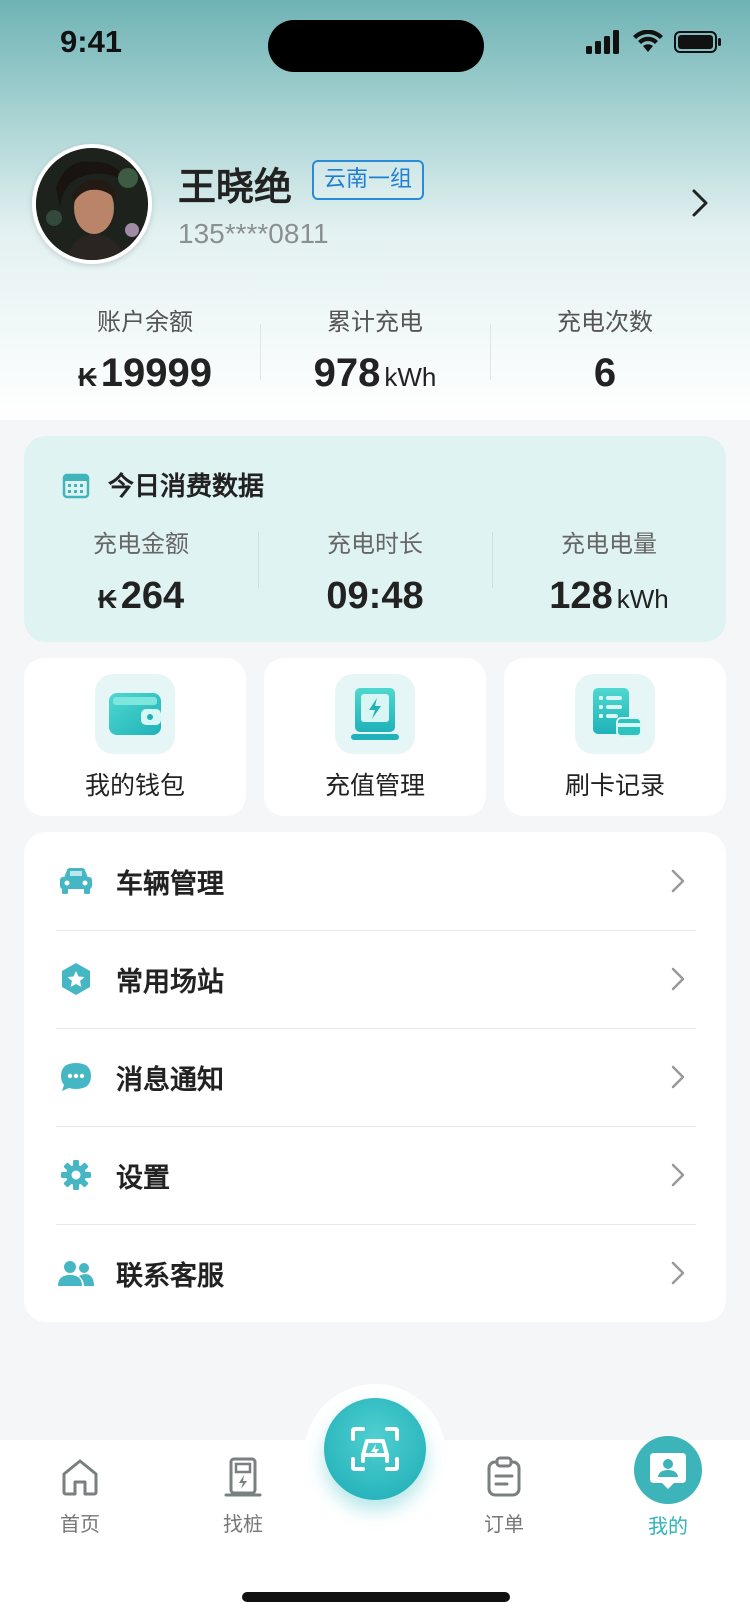 Image resolution: width=750 pixels, height=1624 pixels. Describe the element at coordinates (76, 1175) in the screenshot. I see `gear-icon` at that location.